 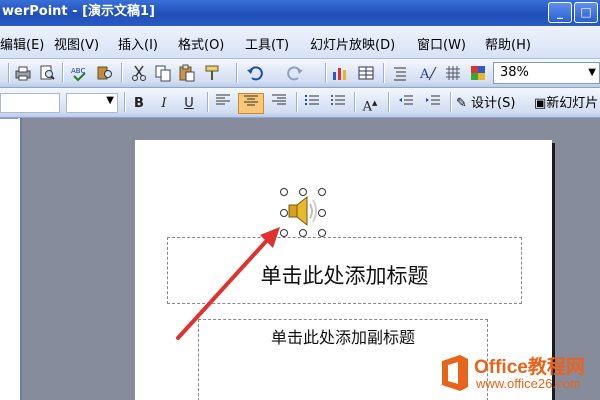 I want to click on office-logo-icon, so click(x=455, y=373).